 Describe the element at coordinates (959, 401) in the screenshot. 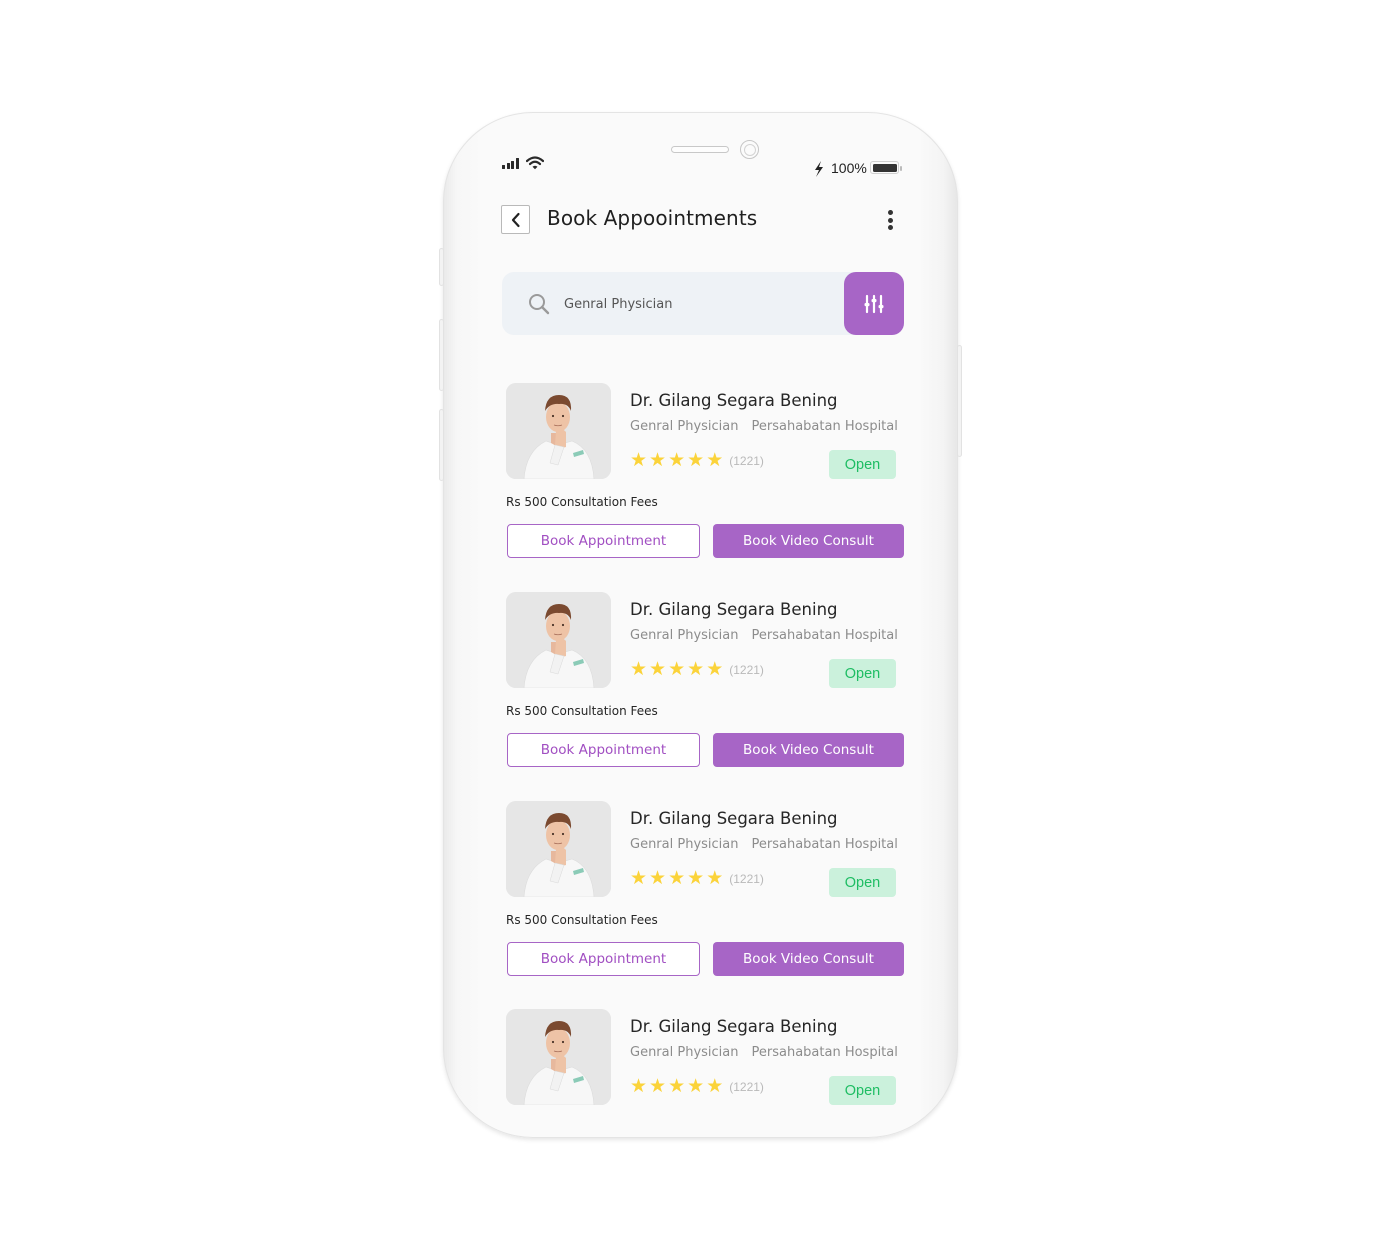

I see `power-button` at that location.